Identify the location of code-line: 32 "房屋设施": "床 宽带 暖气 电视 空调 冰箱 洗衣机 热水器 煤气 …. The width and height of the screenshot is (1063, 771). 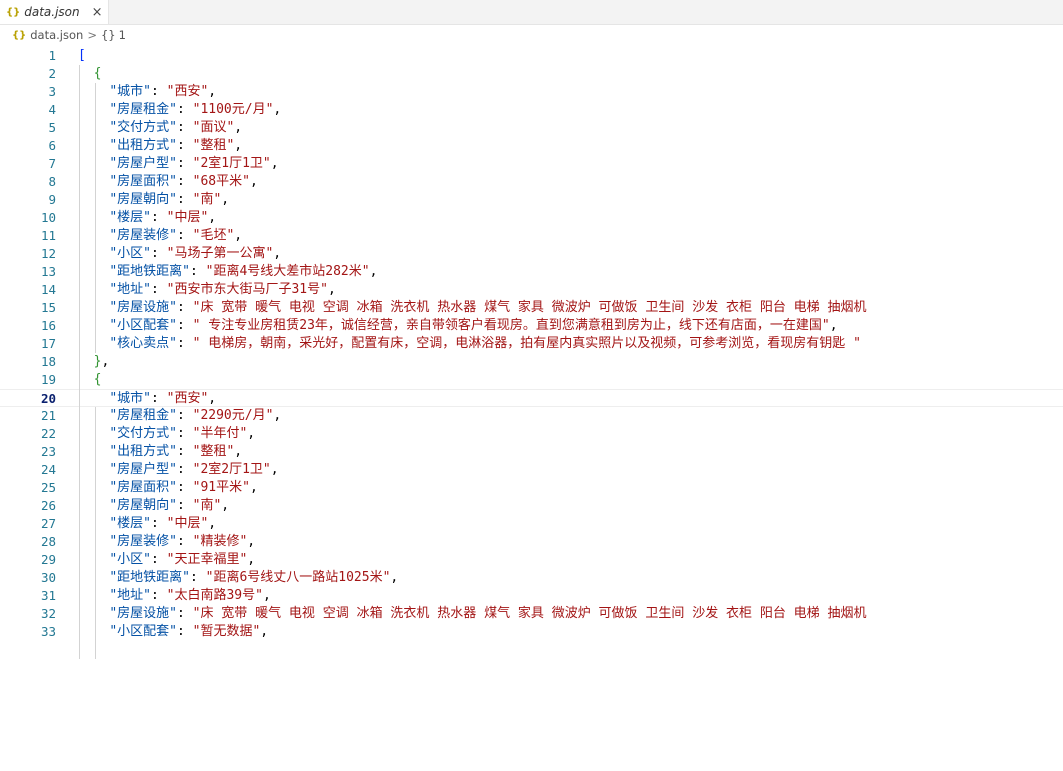
(531, 614).